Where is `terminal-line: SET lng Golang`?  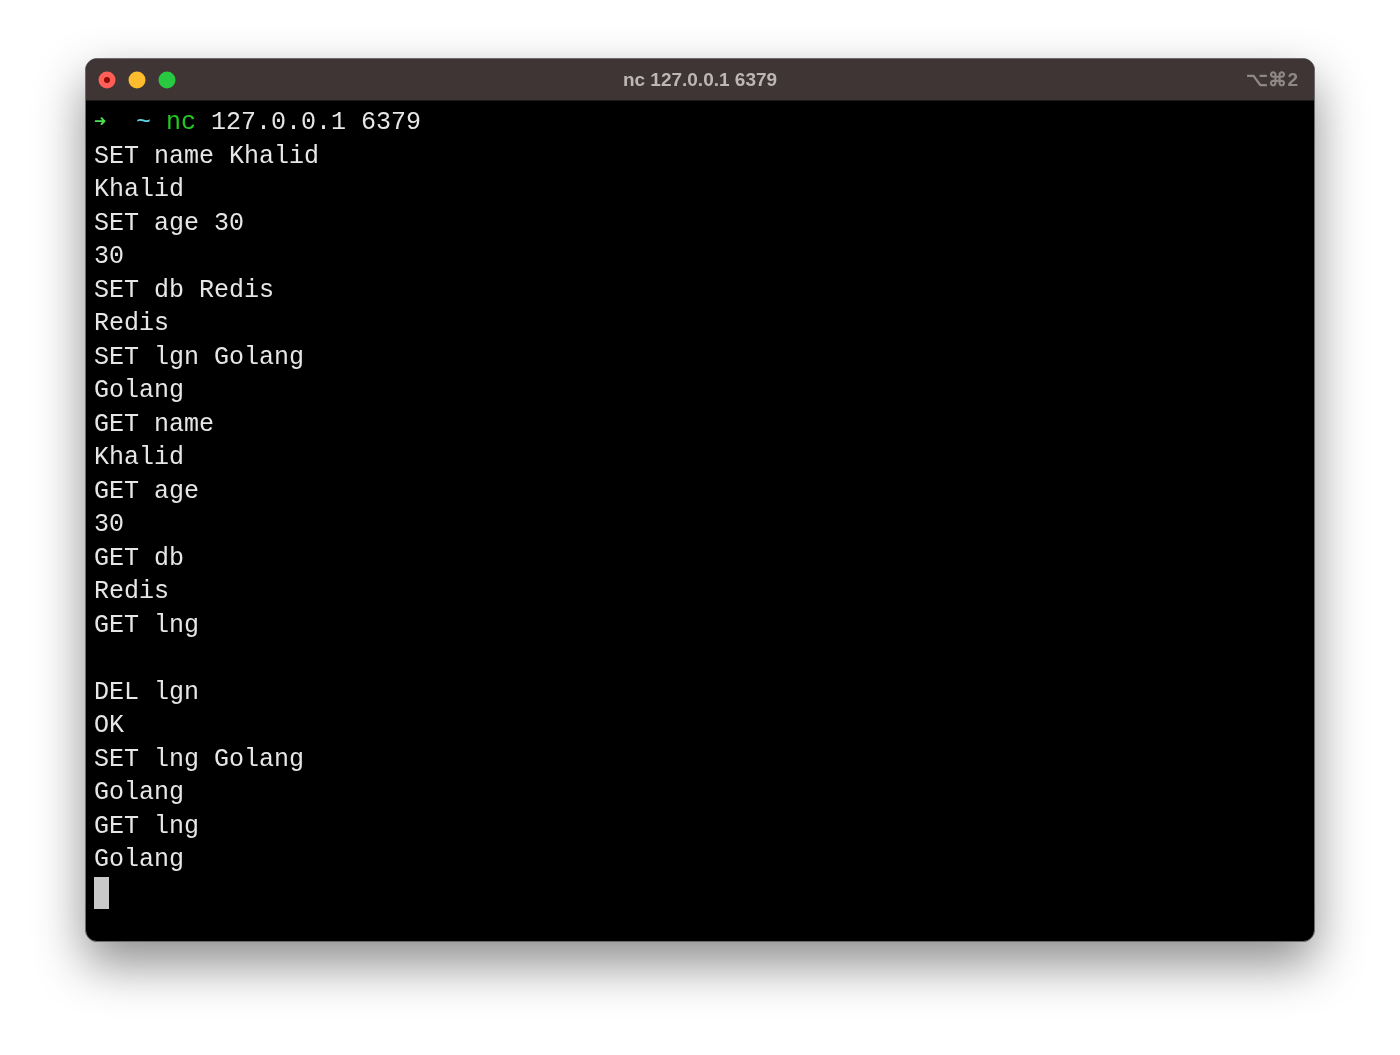 terminal-line: SET lng Golang is located at coordinates (199, 759).